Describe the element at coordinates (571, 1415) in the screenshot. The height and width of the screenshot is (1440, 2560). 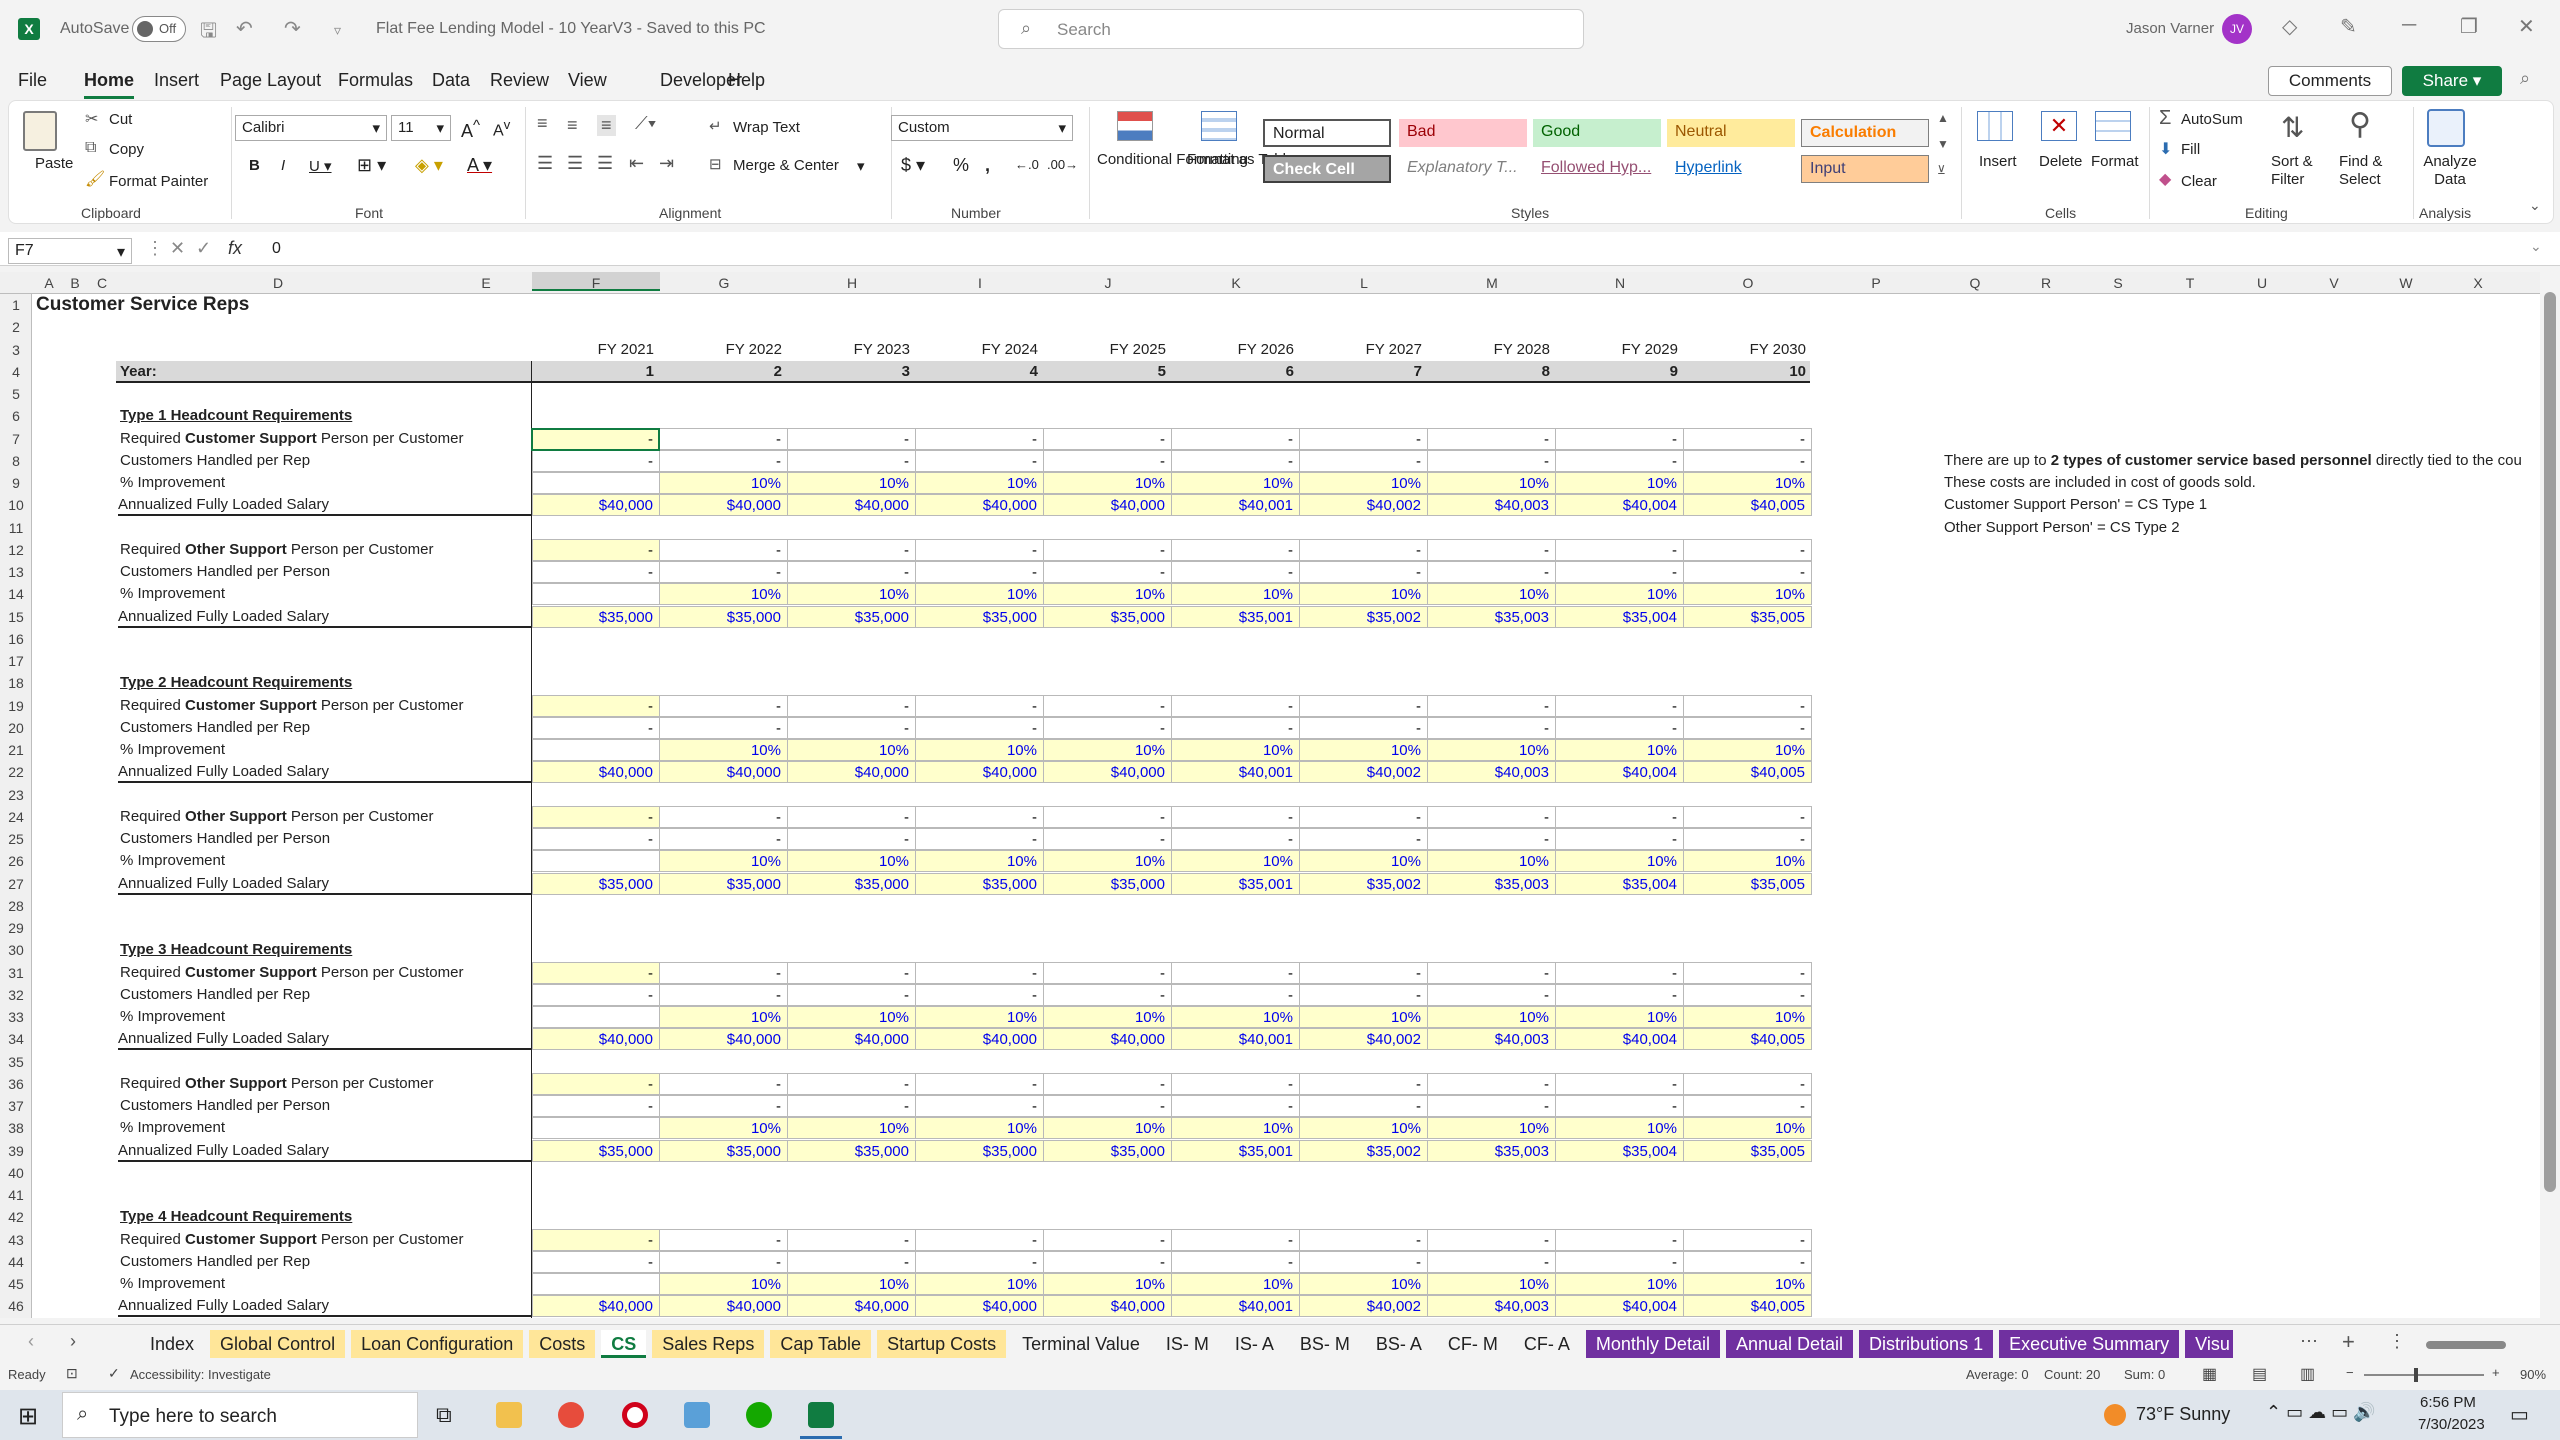
I see `snipping-tool-icon` at that location.